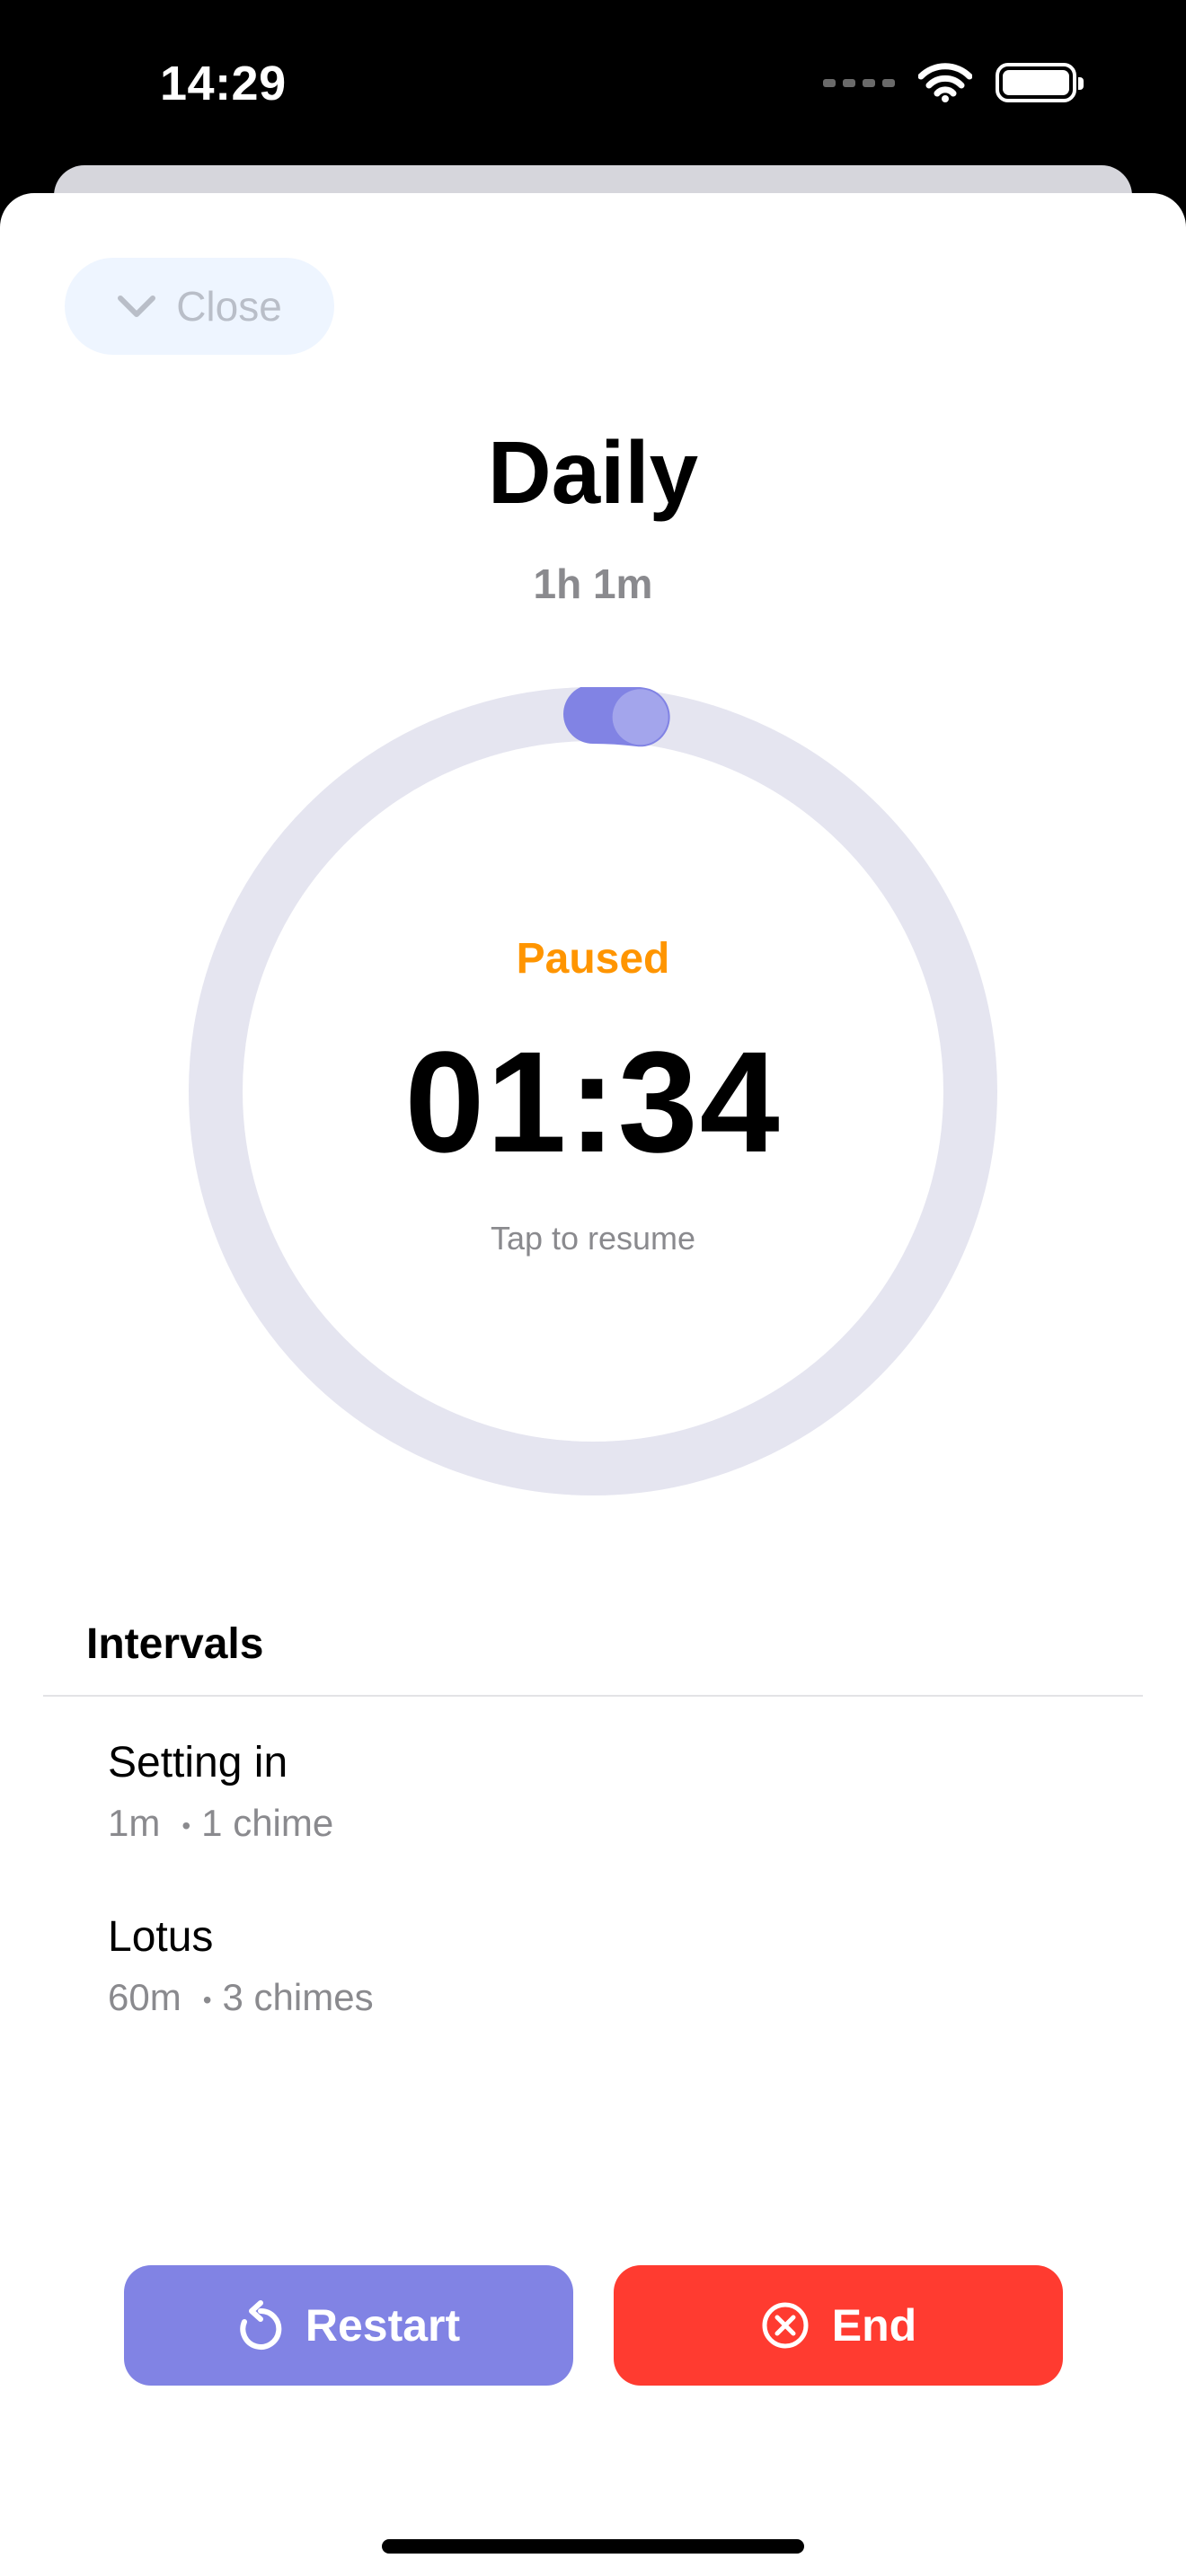 This screenshot has width=1186, height=2576. What do you see at coordinates (161, 1937) in the screenshot?
I see `interval-name: Lotus` at bounding box center [161, 1937].